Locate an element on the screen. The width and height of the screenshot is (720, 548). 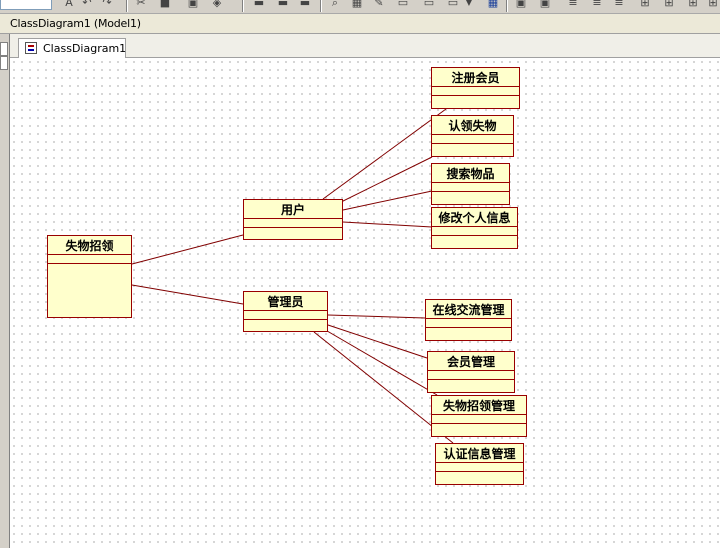
class-name: 在线交流管理 is located at coordinates (468, 309).